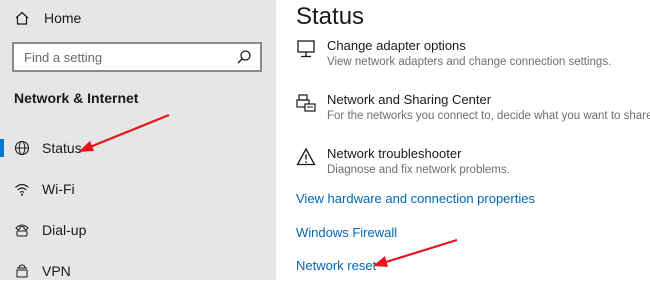 The height and width of the screenshot is (286, 650). Describe the element at coordinates (58, 189) in the screenshot. I see `sidebar-item-label: Wi-Fi` at that location.